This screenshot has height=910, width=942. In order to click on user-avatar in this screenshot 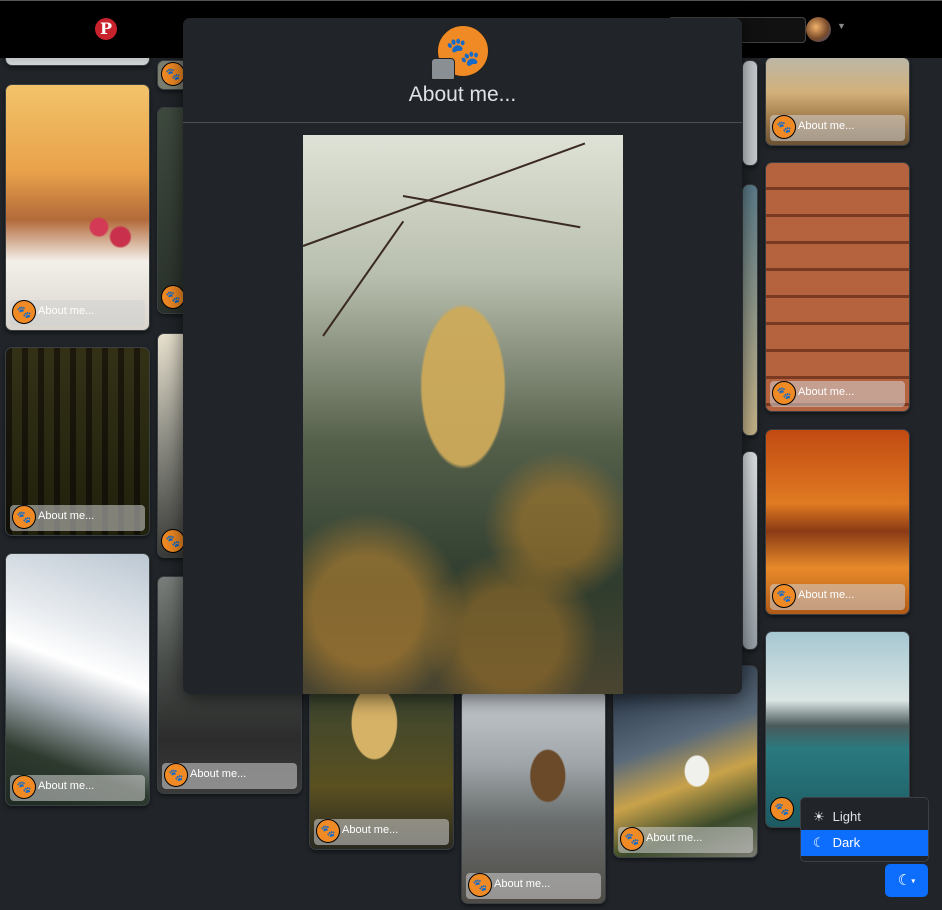, I will do `click(818, 29)`.